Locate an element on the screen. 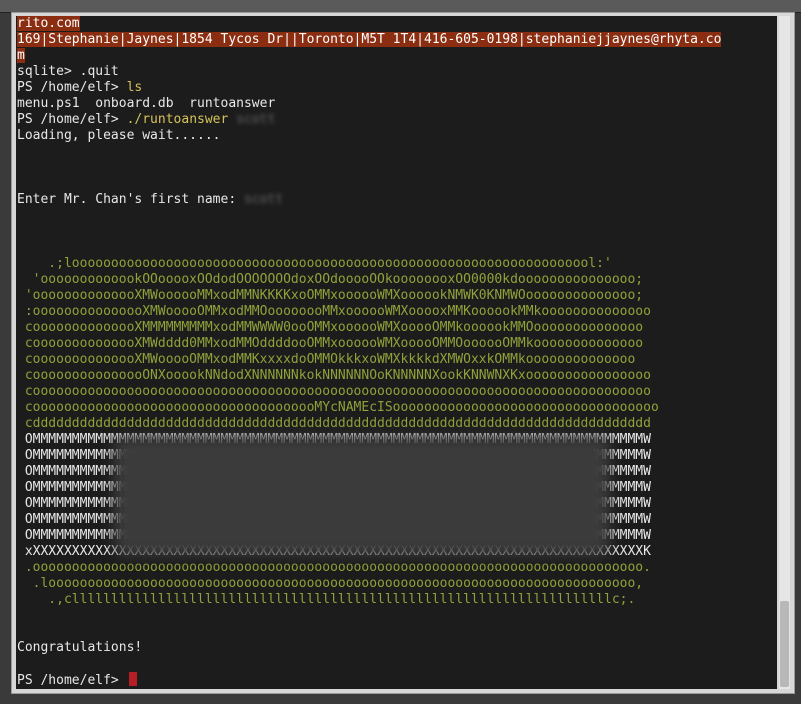 The width and height of the screenshot is (801, 704). terminal-line-text: Congratulations! is located at coordinates (80, 647).